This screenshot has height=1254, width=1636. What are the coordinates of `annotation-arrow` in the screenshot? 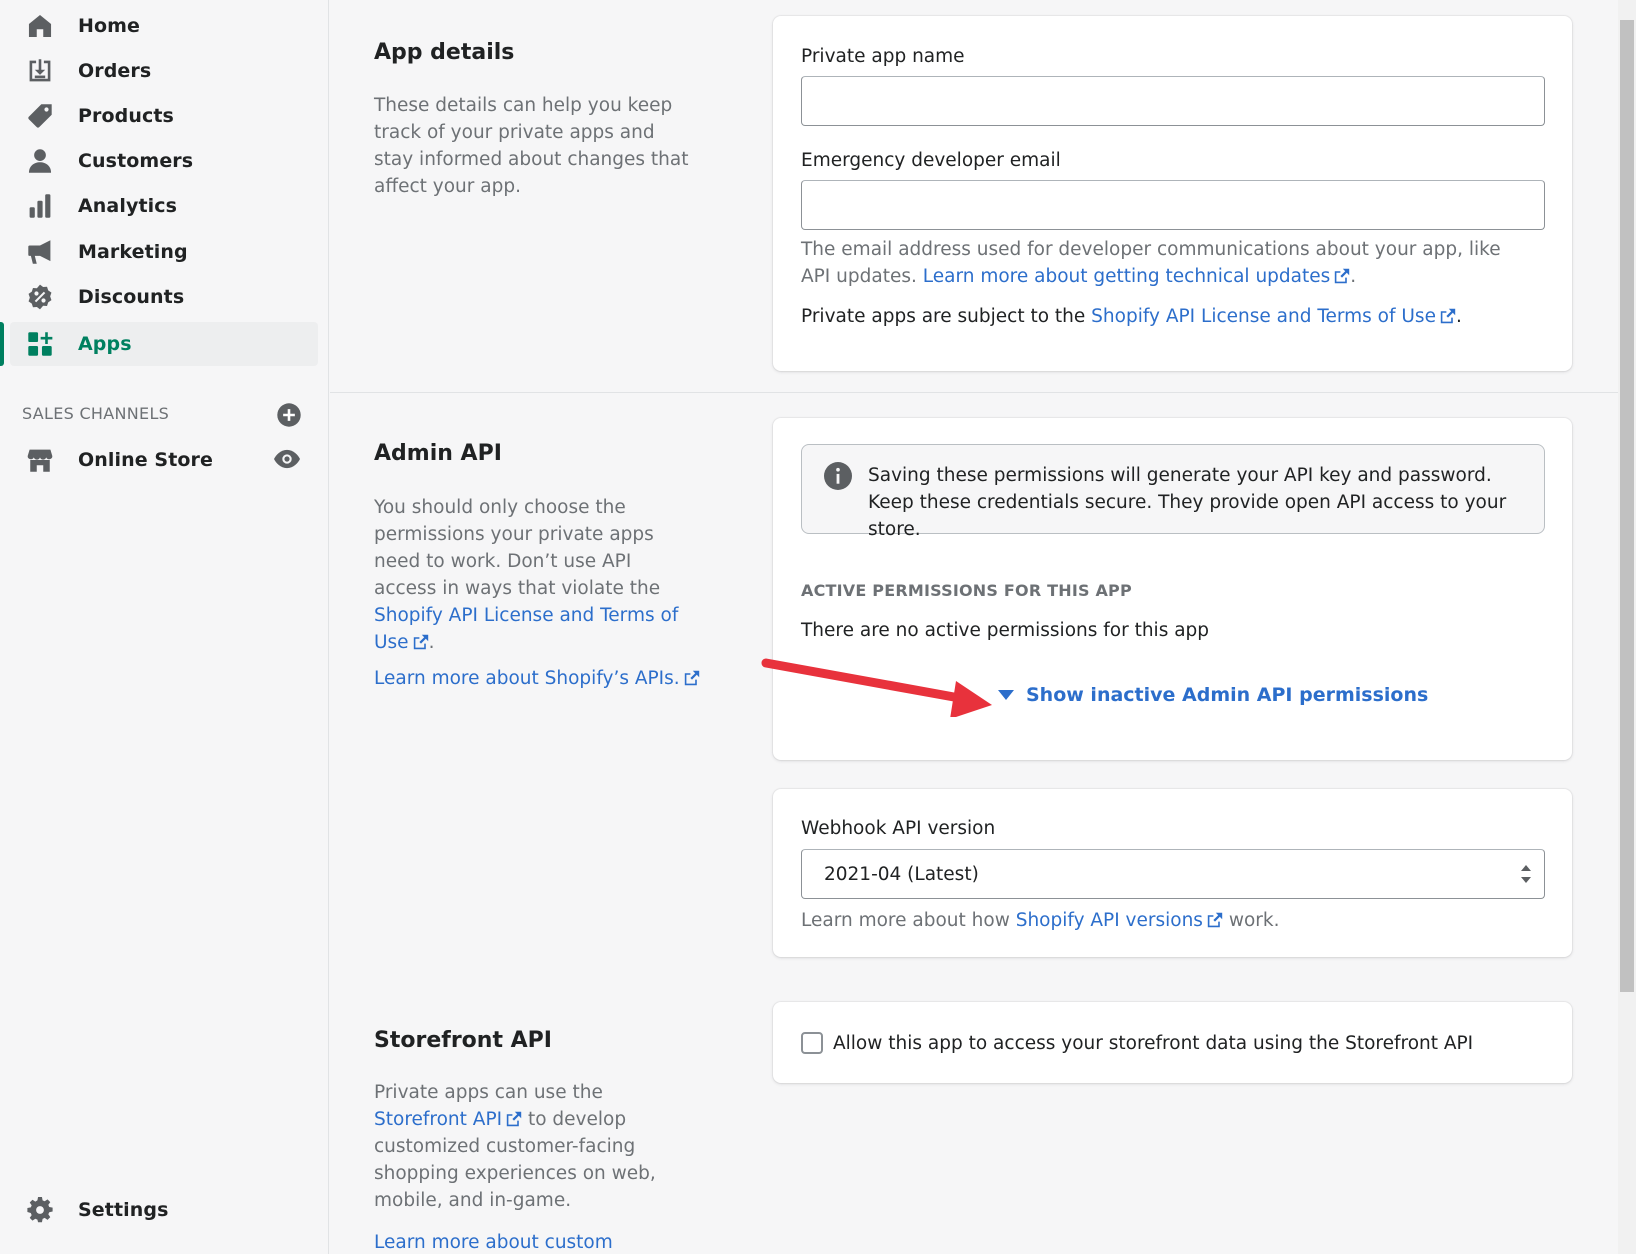 It's located at (876, 687).